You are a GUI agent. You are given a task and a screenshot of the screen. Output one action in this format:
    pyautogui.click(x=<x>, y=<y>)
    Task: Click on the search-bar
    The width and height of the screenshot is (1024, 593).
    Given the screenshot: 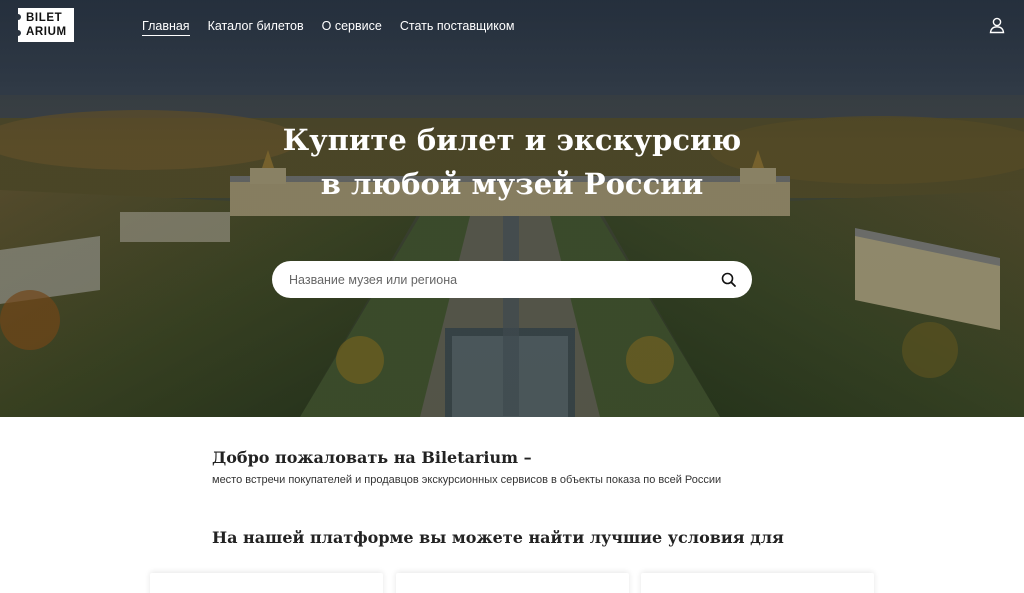 What is the action you would take?
    pyautogui.click(x=512, y=279)
    